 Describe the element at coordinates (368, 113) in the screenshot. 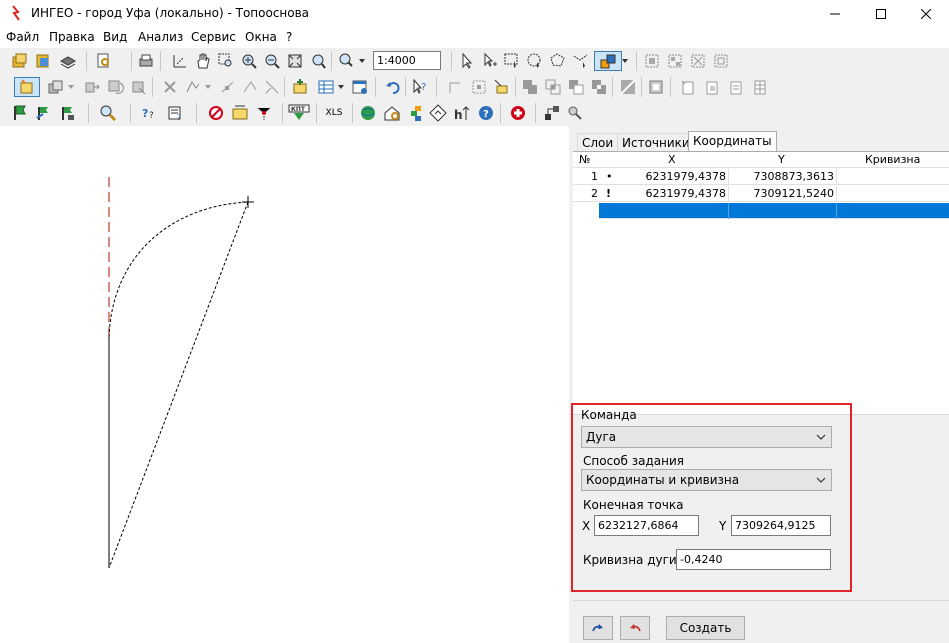

I see `globe-button` at that location.